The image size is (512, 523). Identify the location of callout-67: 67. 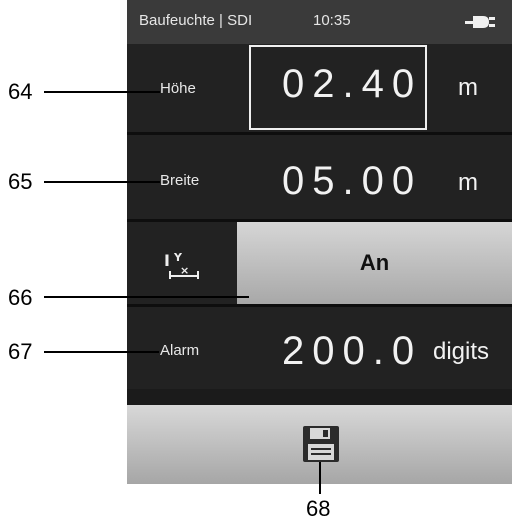
(20, 351).